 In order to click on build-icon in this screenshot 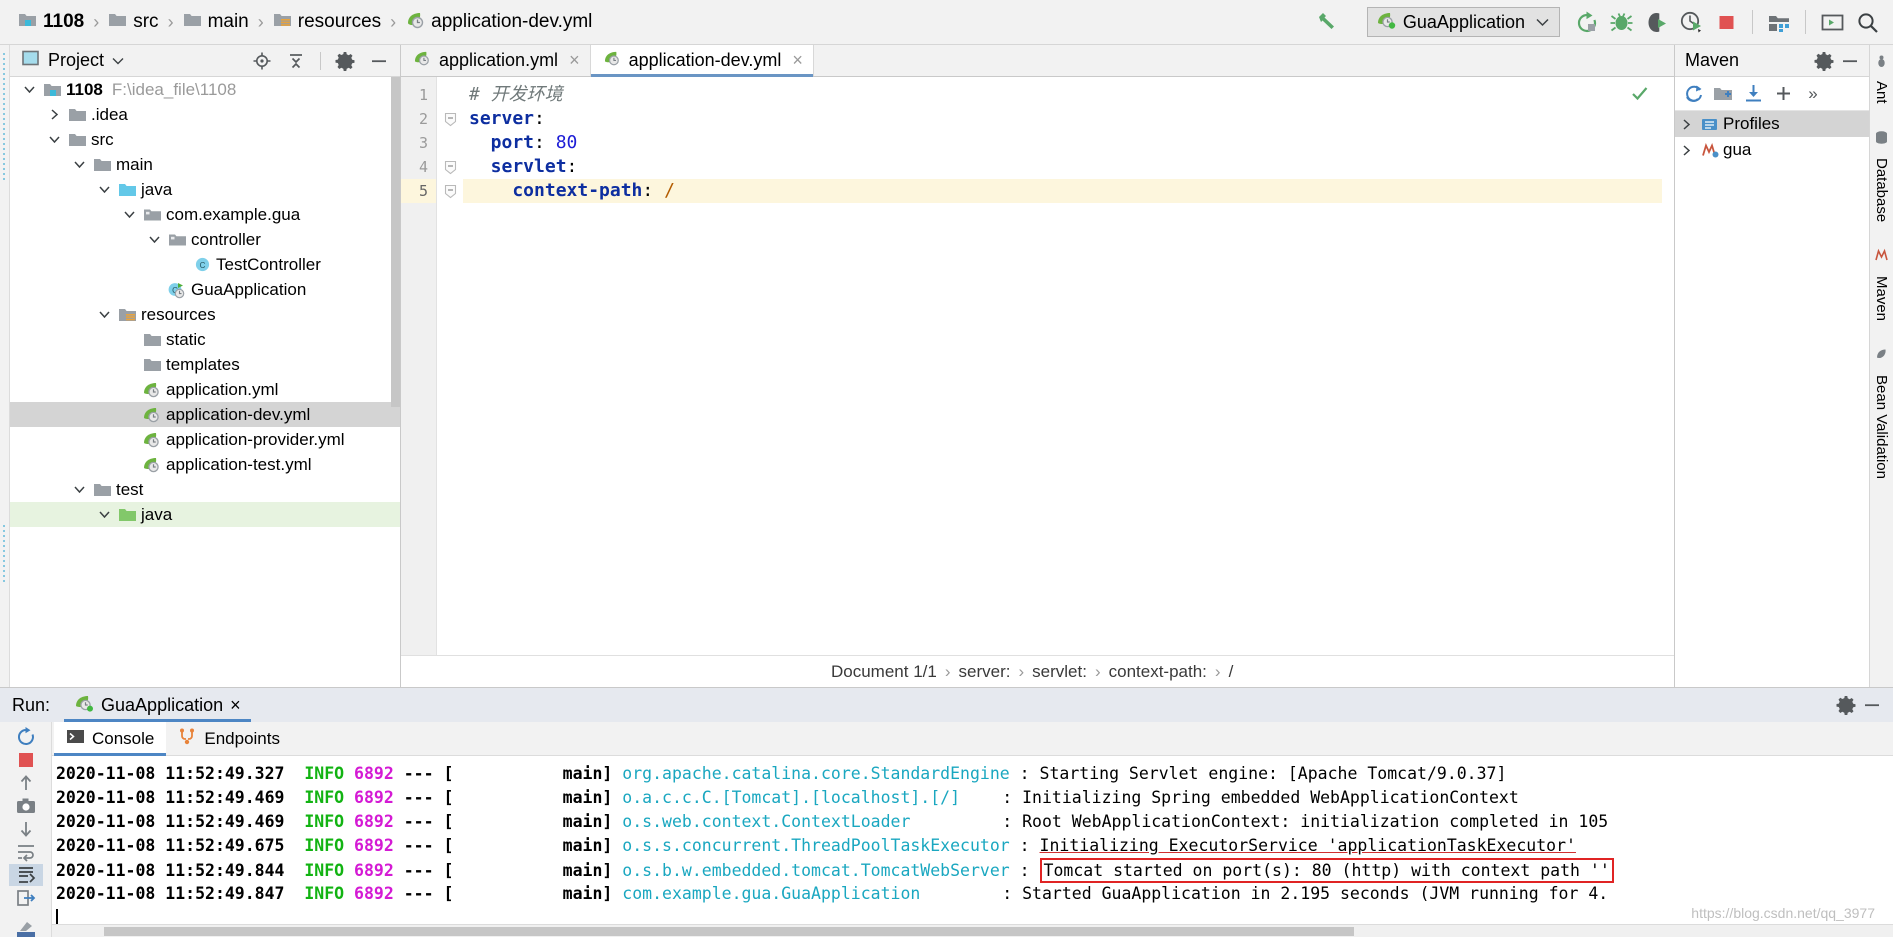, I will do `click(1327, 22)`.